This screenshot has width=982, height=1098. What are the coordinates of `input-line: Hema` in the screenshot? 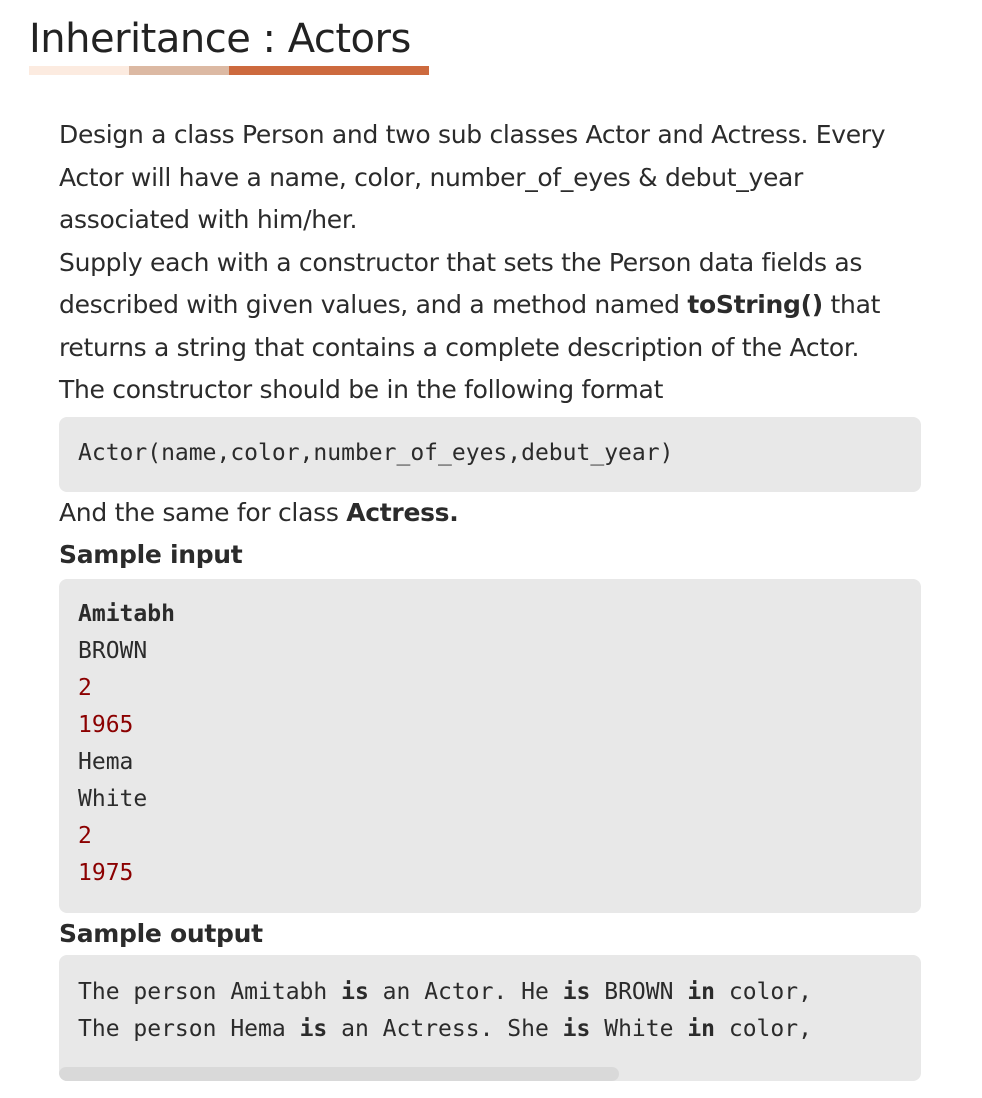 It's located at (106, 761).